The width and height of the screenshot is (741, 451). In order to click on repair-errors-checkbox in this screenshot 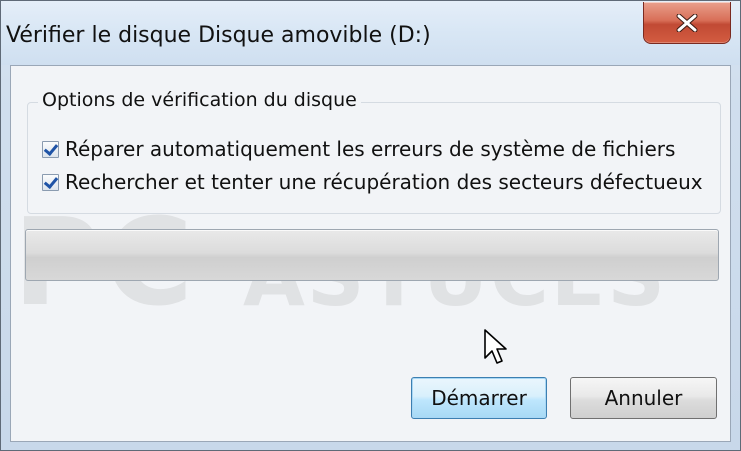, I will do `click(50, 149)`.